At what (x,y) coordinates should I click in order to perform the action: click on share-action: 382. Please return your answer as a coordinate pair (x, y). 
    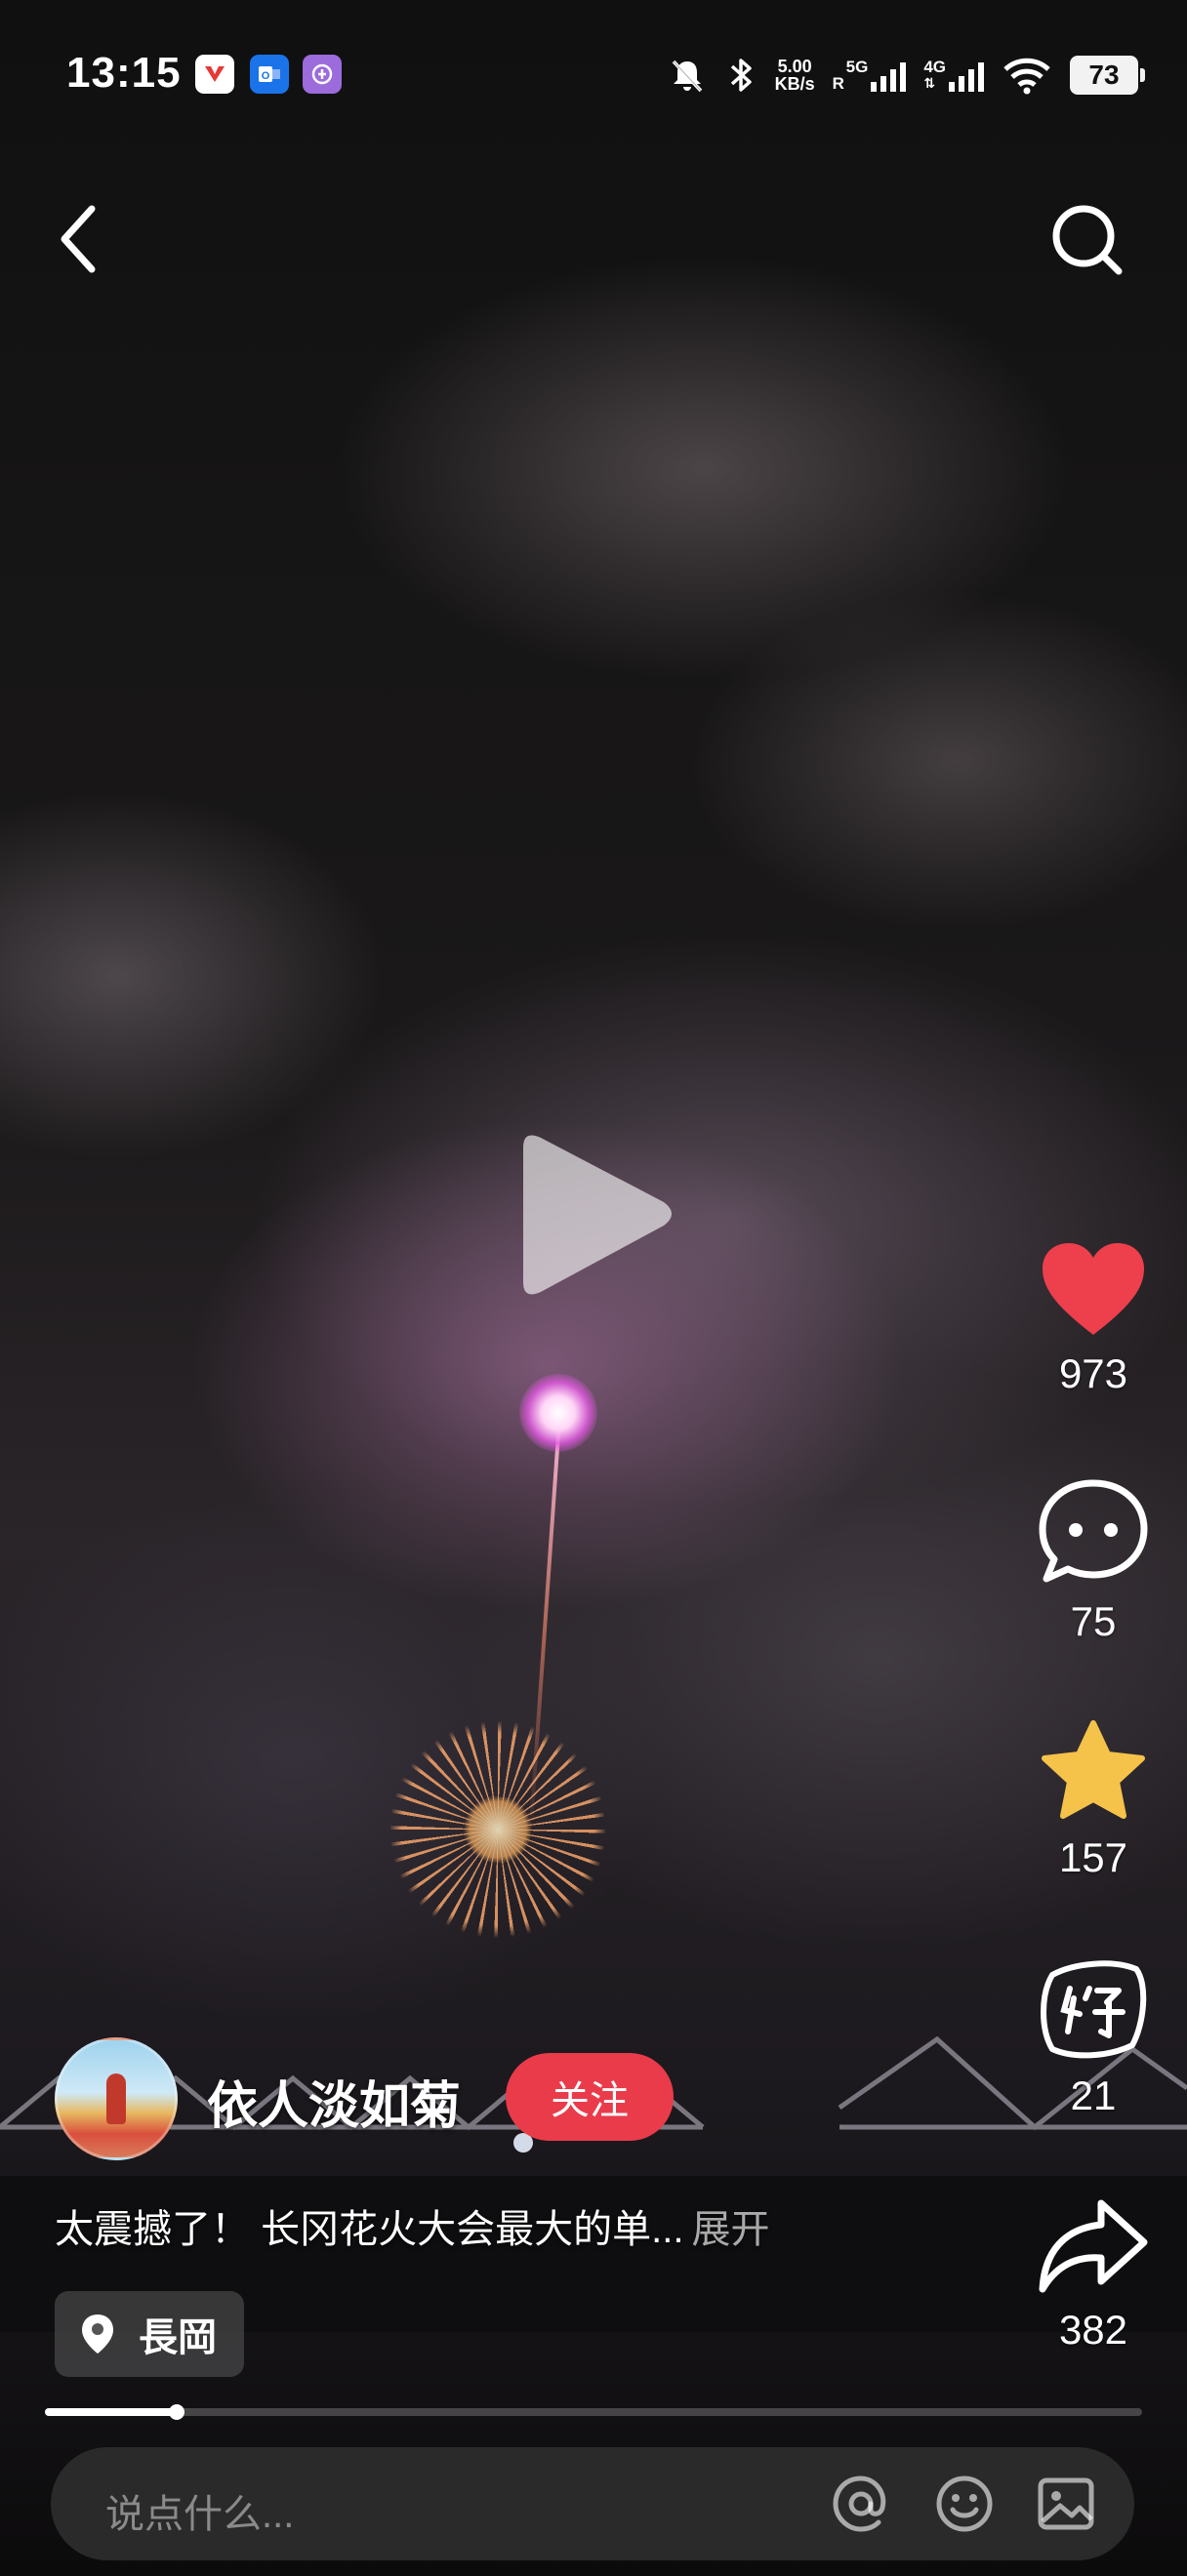
    Looking at the image, I should click on (1093, 2274).